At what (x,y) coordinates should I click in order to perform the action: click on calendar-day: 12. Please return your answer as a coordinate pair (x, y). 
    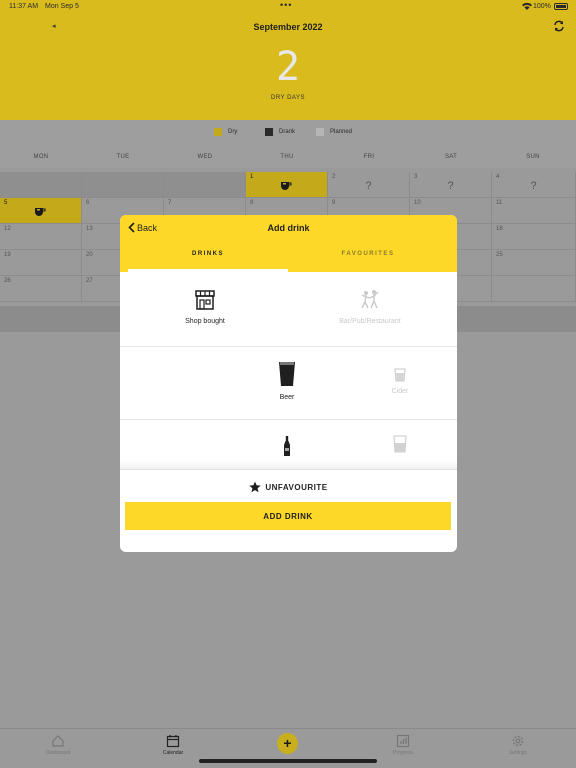
    Looking at the image, I should click on (41, 237).